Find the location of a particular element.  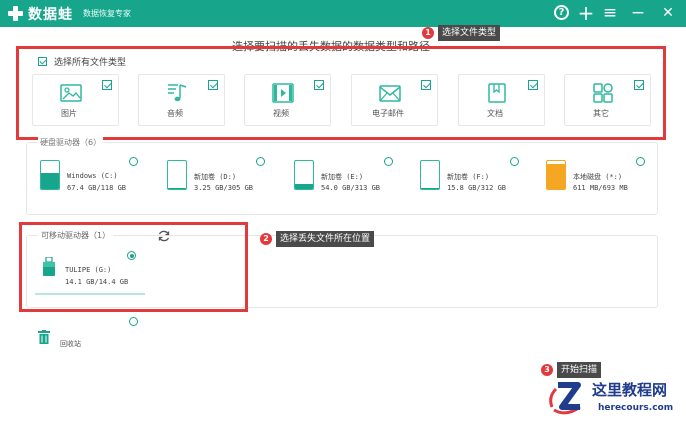

disk-size: 67.4 GB/118 GB is located at coordinates (97, 188).